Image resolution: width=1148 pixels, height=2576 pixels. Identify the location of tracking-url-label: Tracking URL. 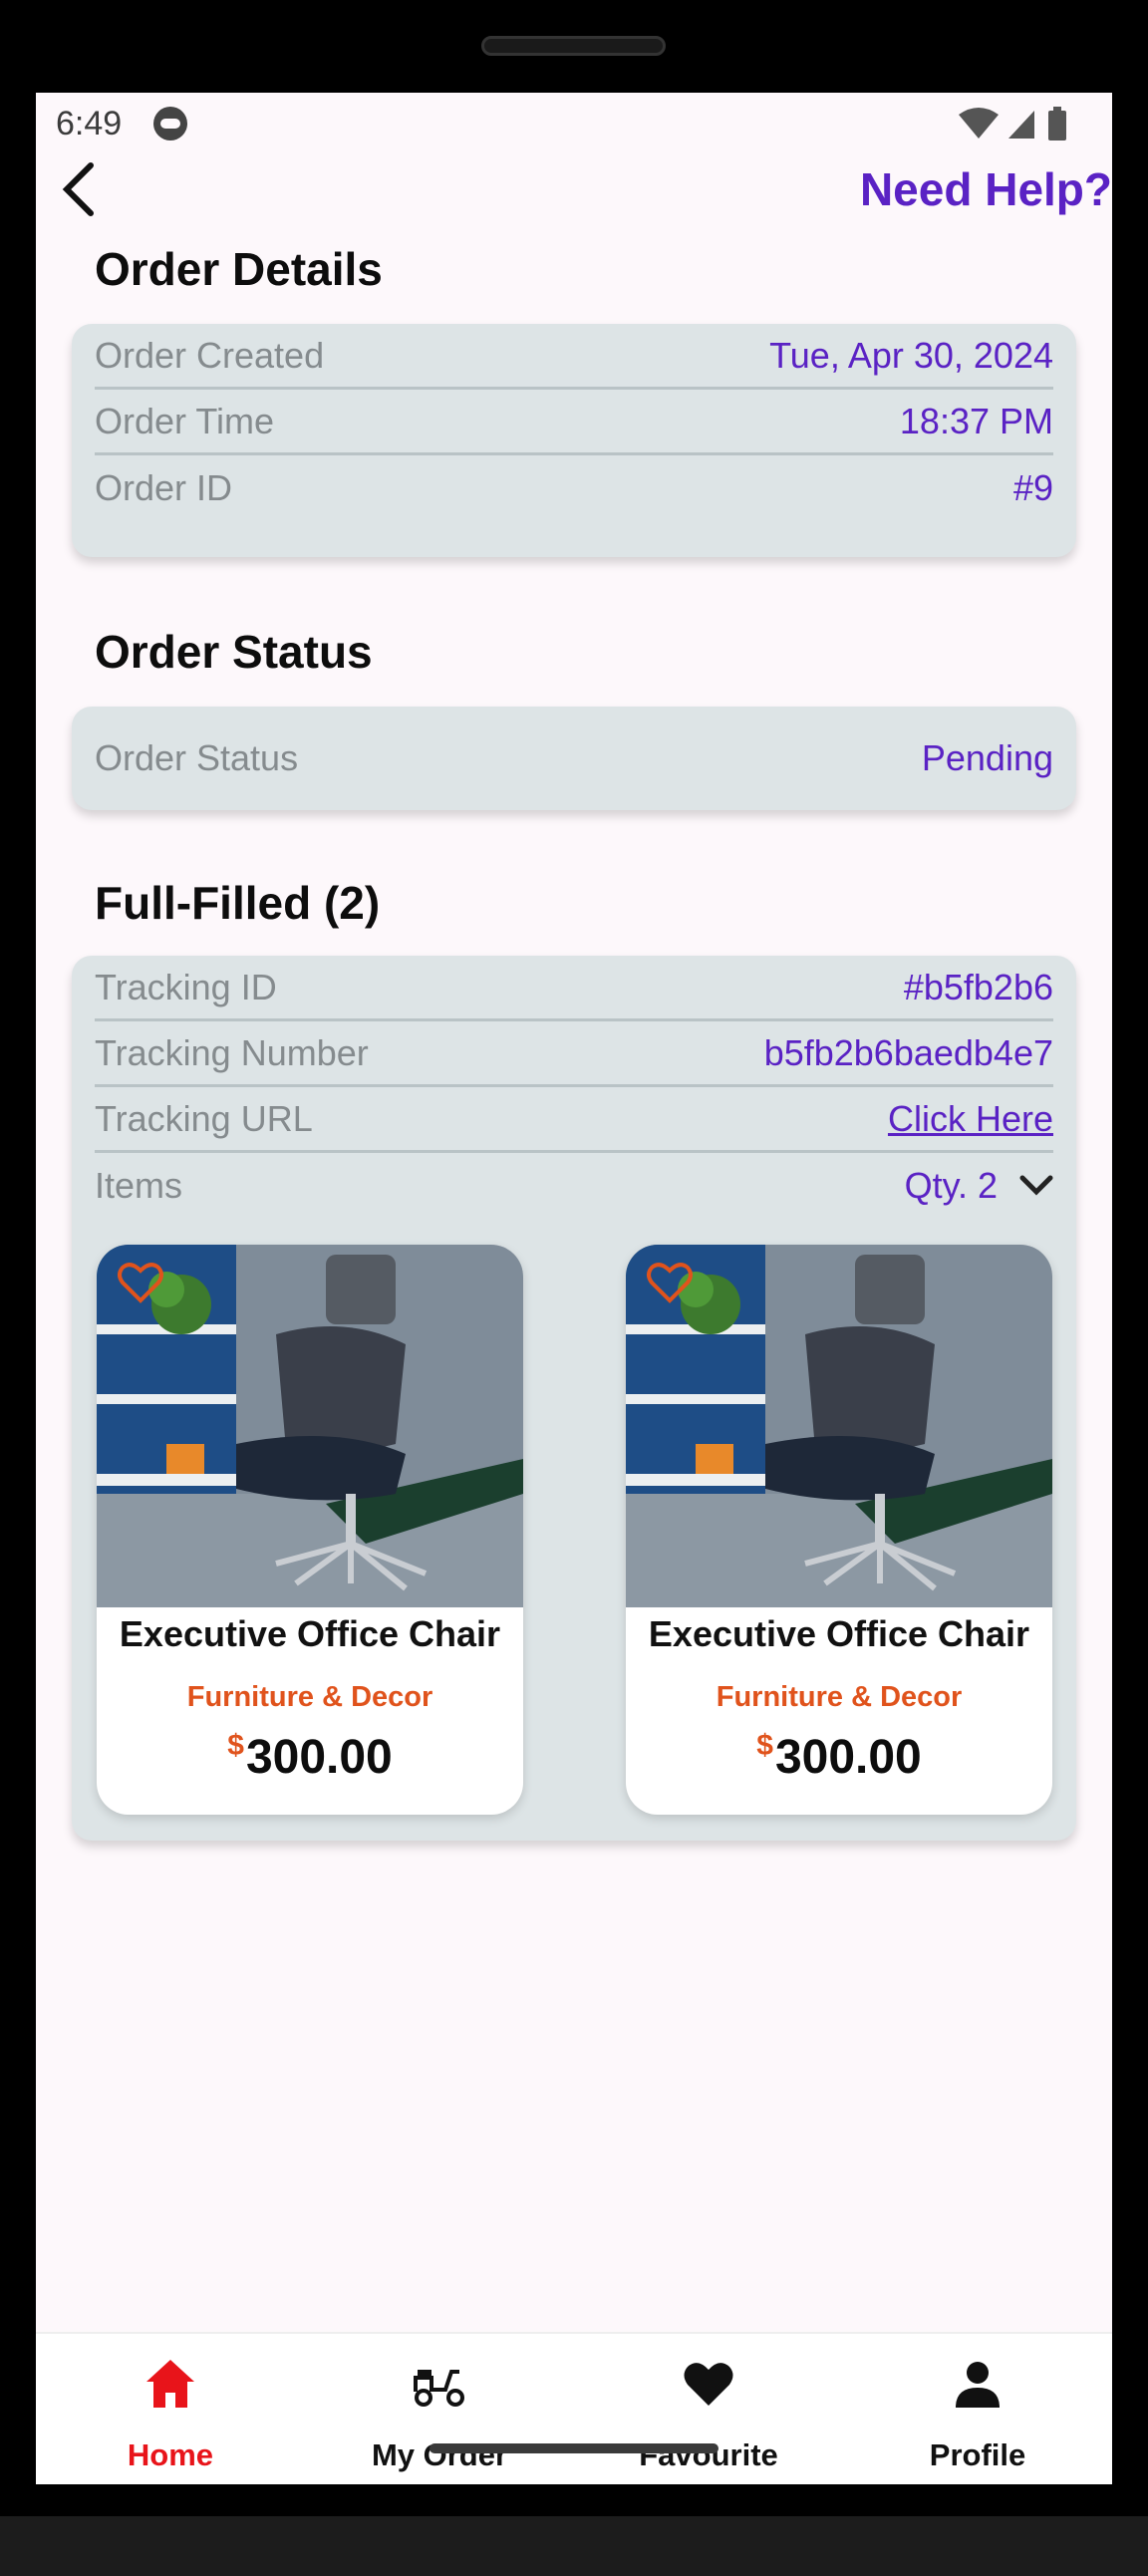
(204, 1118).